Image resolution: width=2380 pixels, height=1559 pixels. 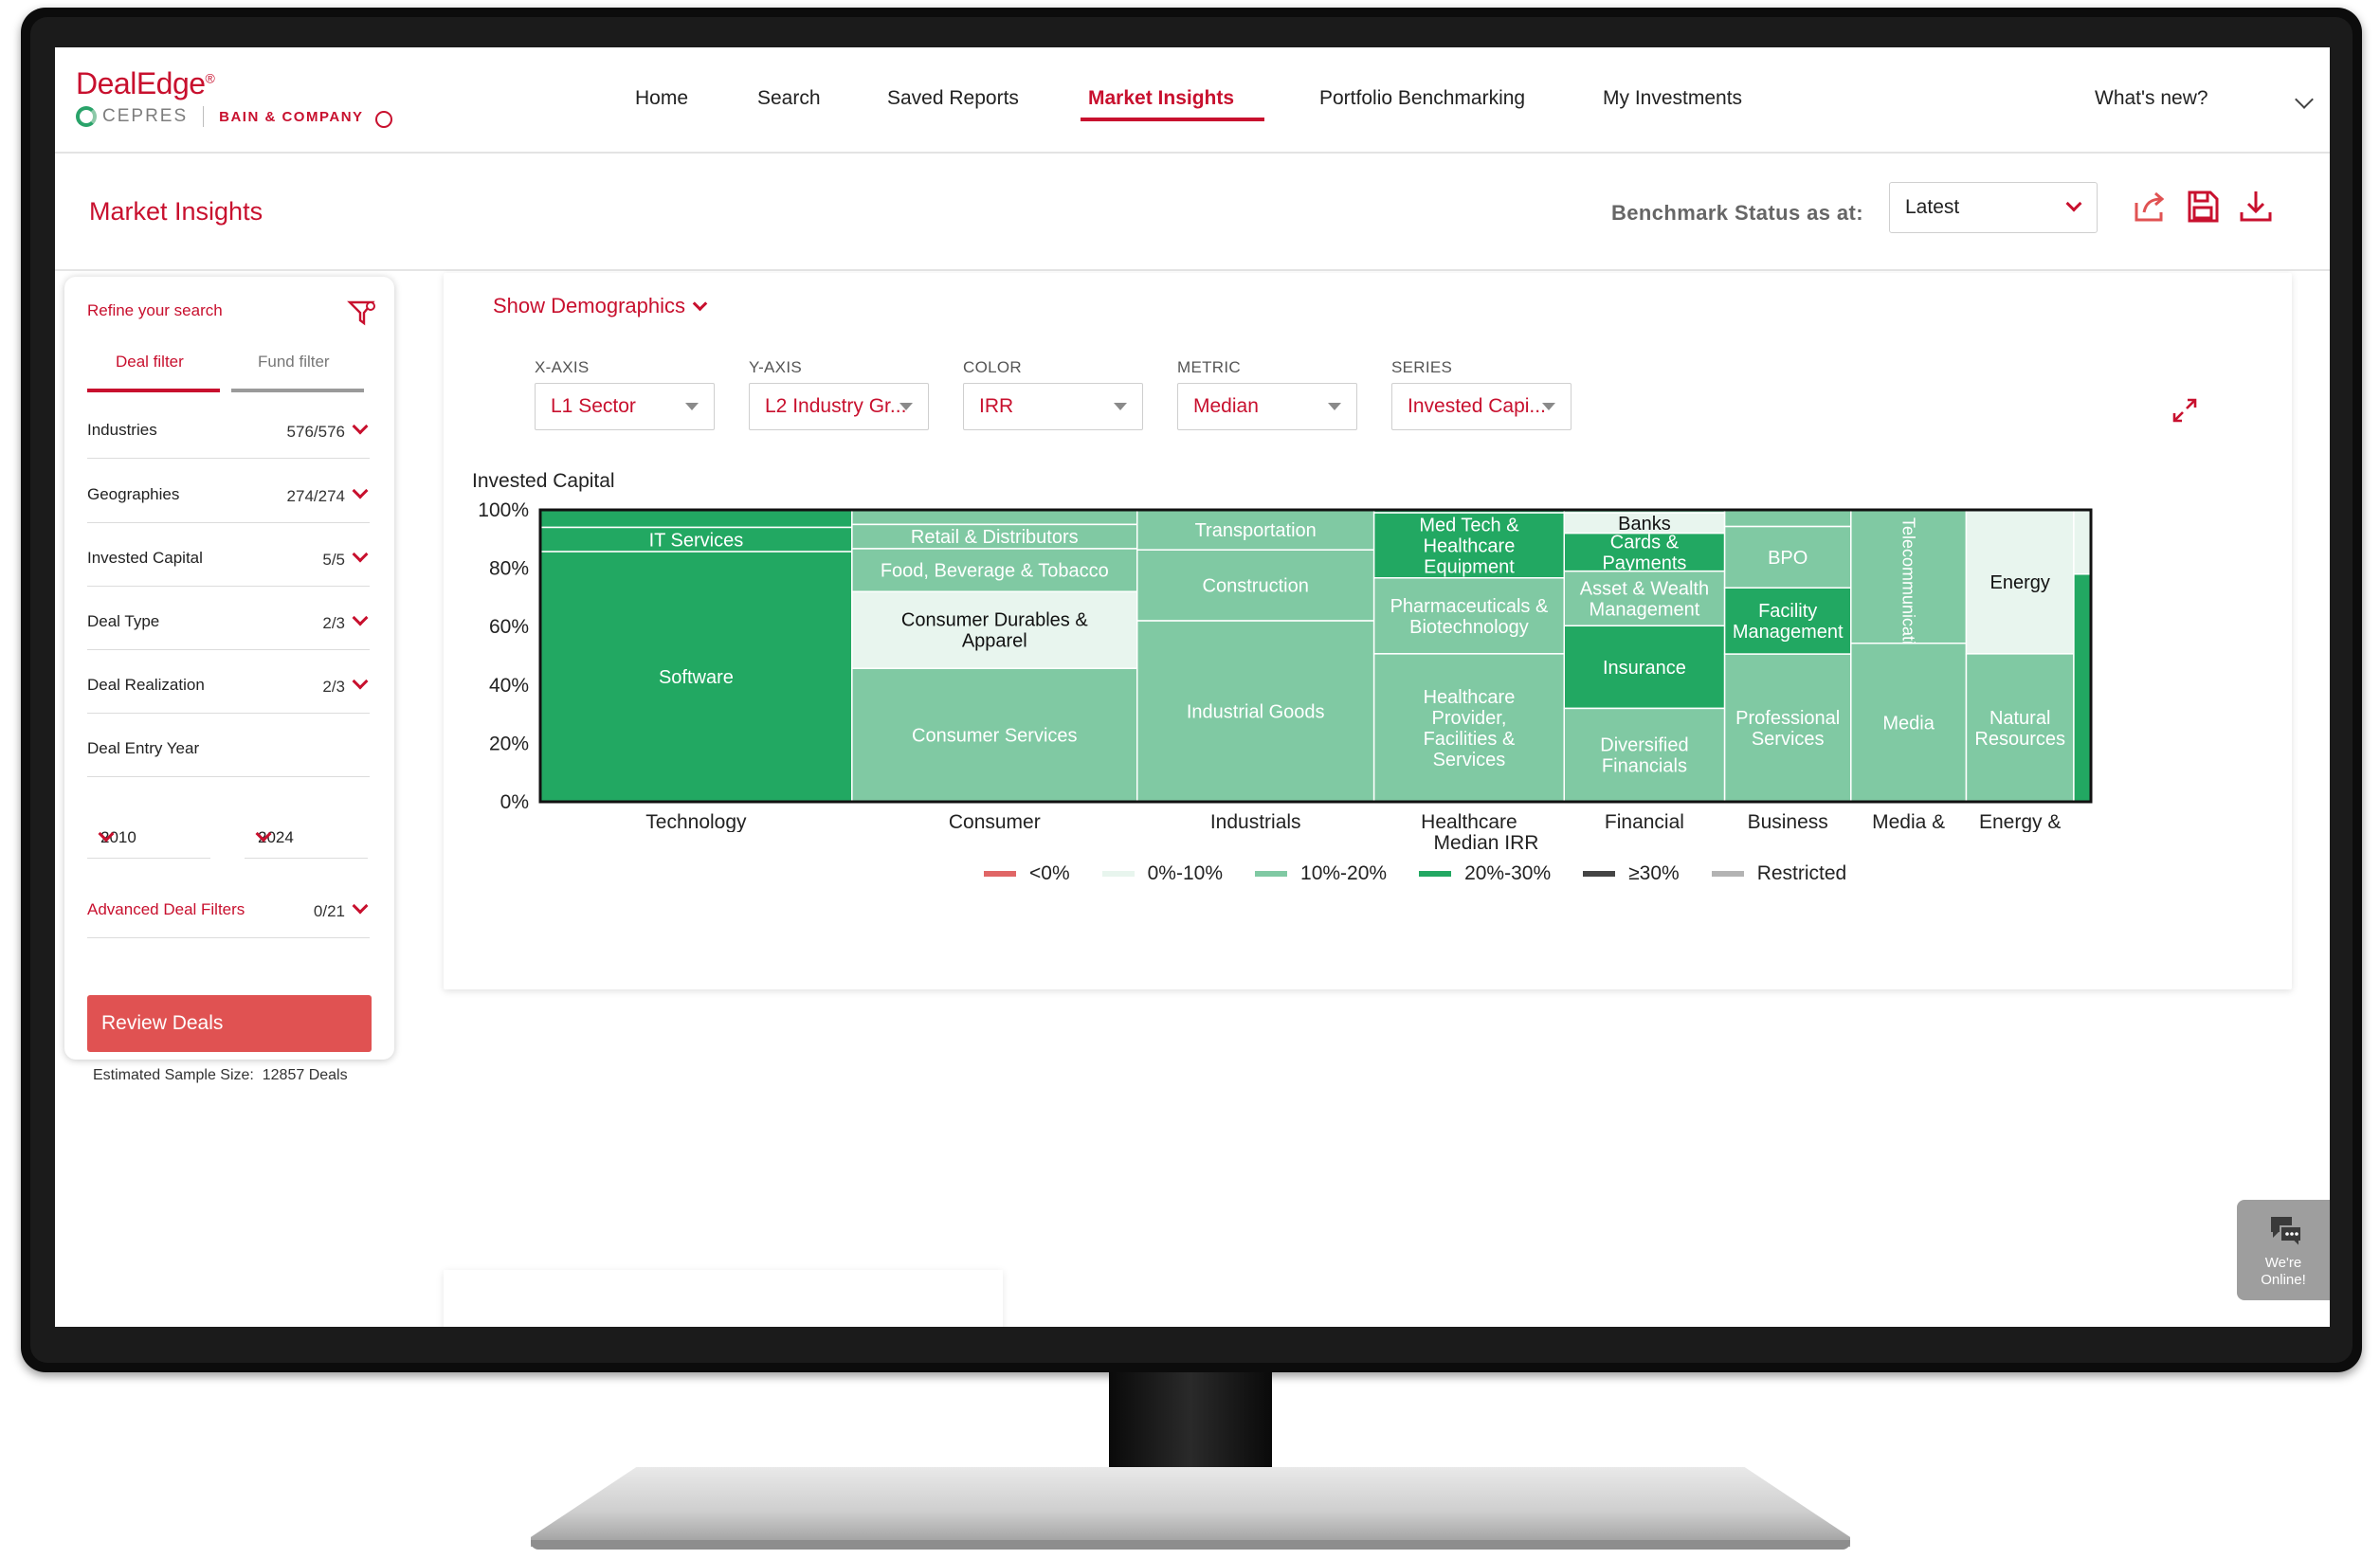 I want to click on year-from-select: 2010, so click(x=148, y=833).